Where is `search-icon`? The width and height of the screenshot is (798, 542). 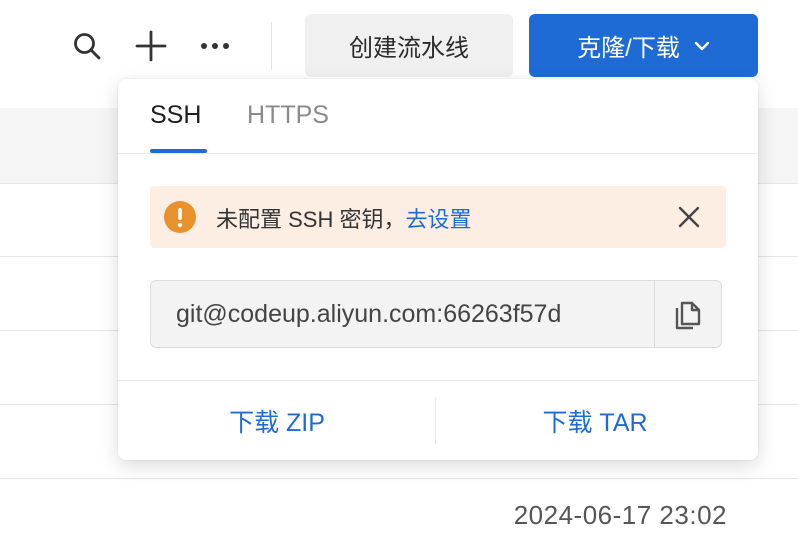 search-icon is located at coordinates (87, 46).